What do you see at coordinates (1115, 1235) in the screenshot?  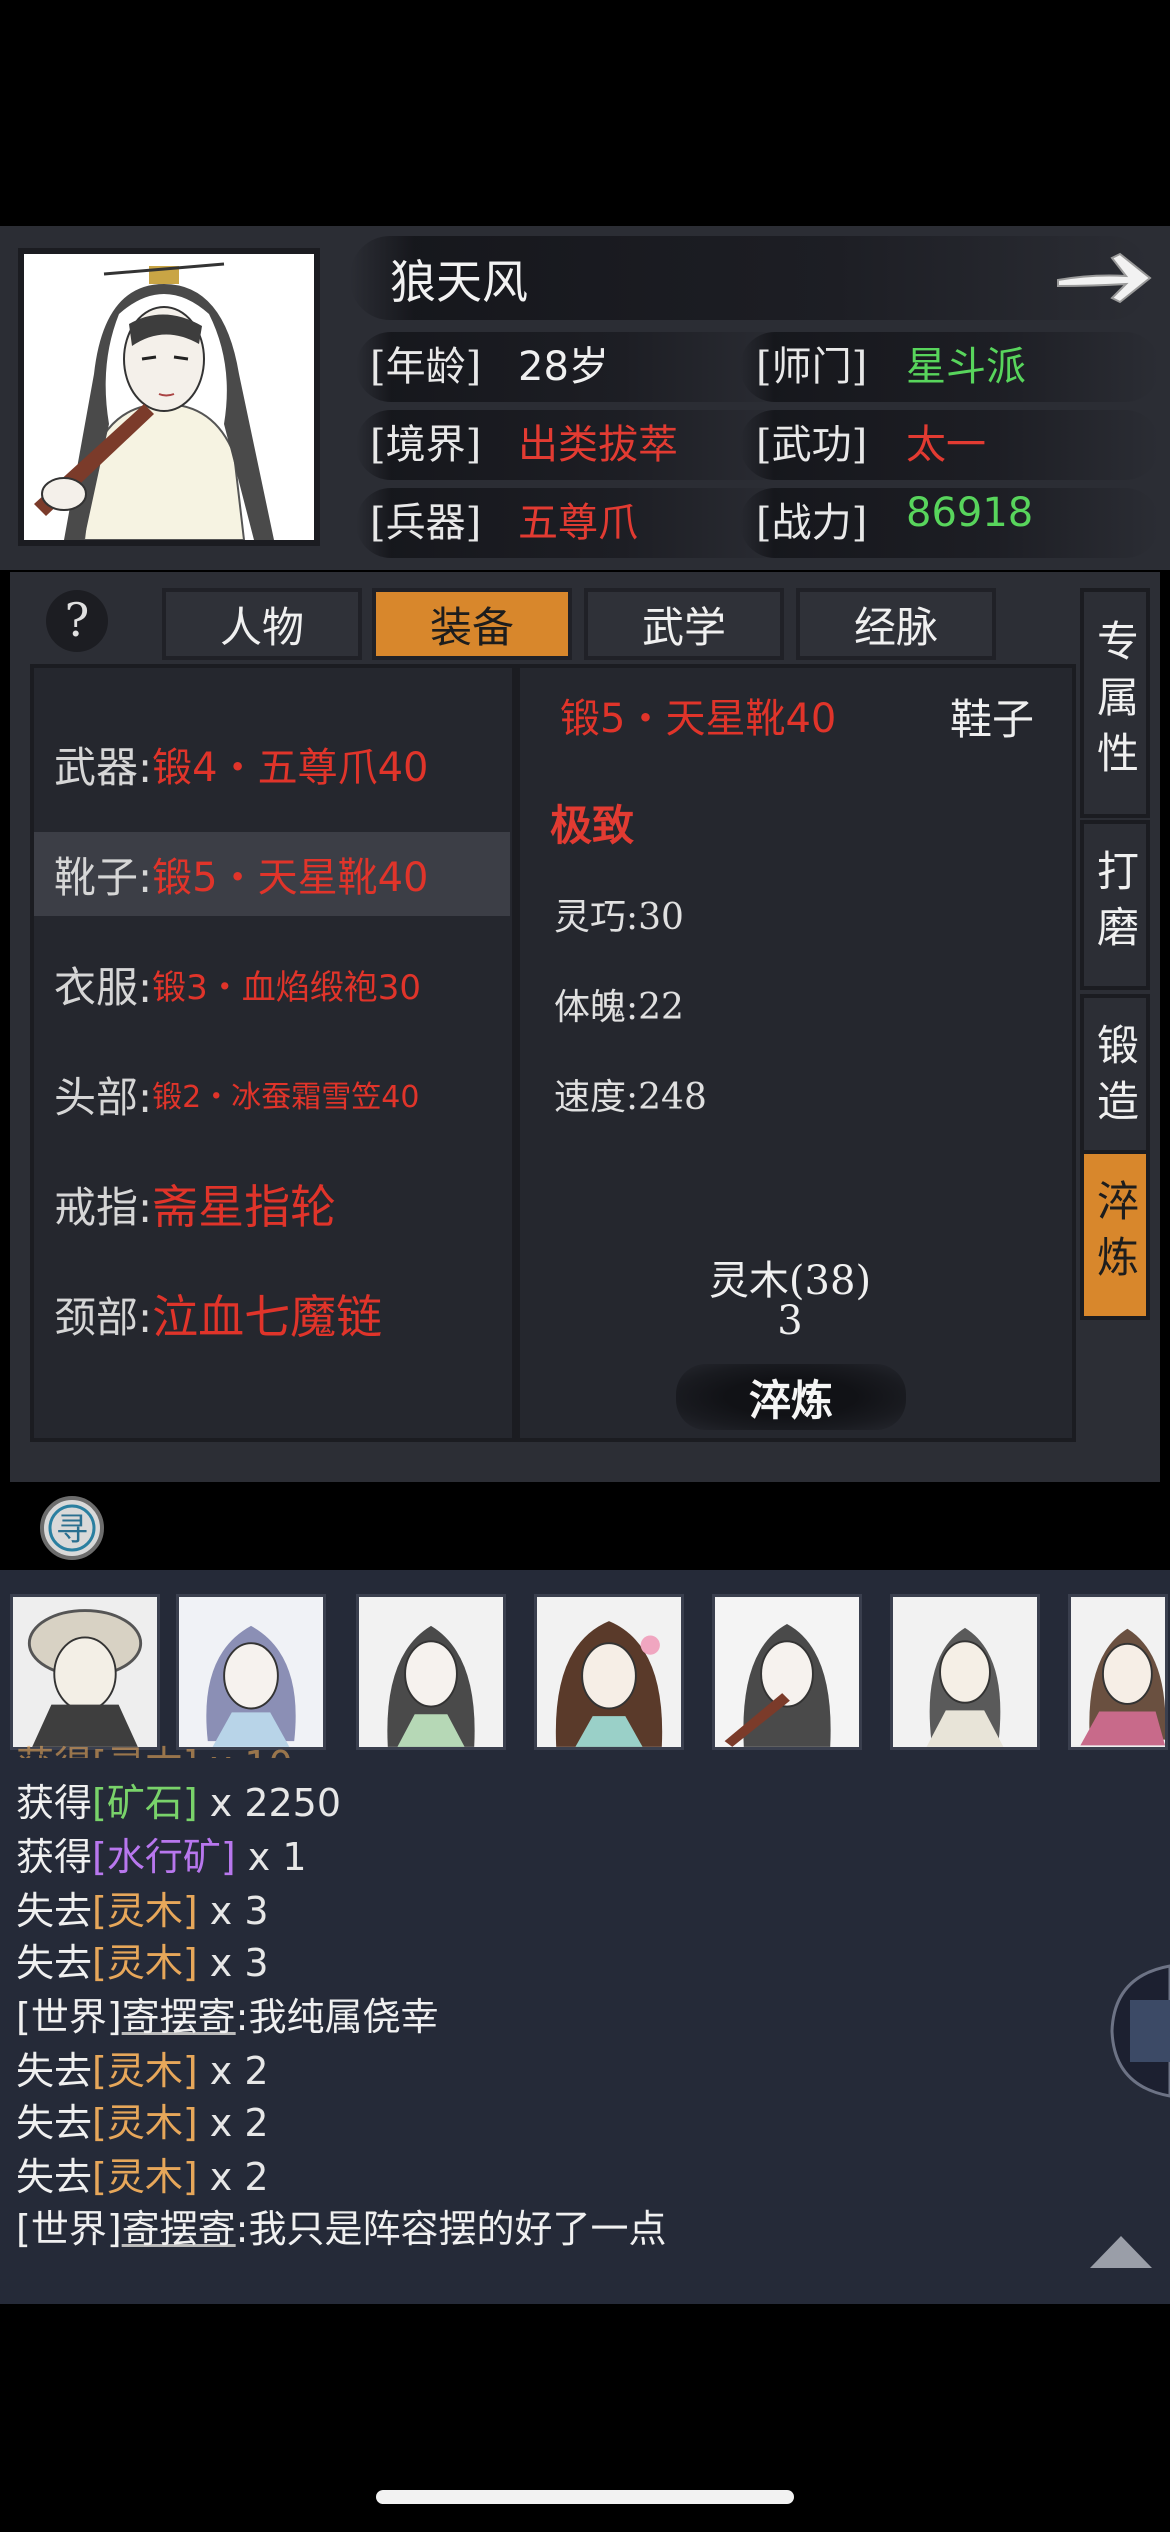 I see `side-tab-temper: 淬炼` at bounding box center [1115, 1235].